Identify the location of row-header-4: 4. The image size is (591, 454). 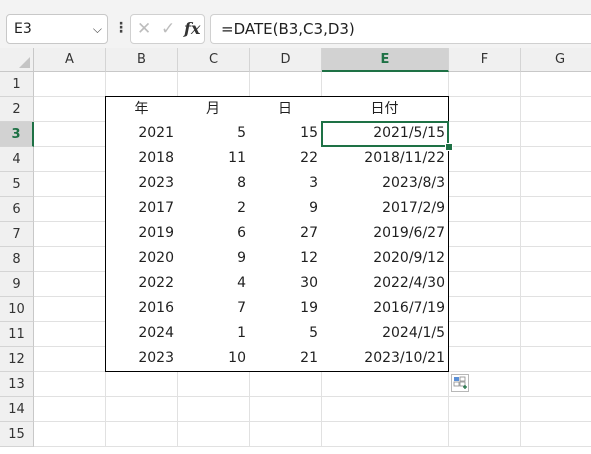
(17, 159).